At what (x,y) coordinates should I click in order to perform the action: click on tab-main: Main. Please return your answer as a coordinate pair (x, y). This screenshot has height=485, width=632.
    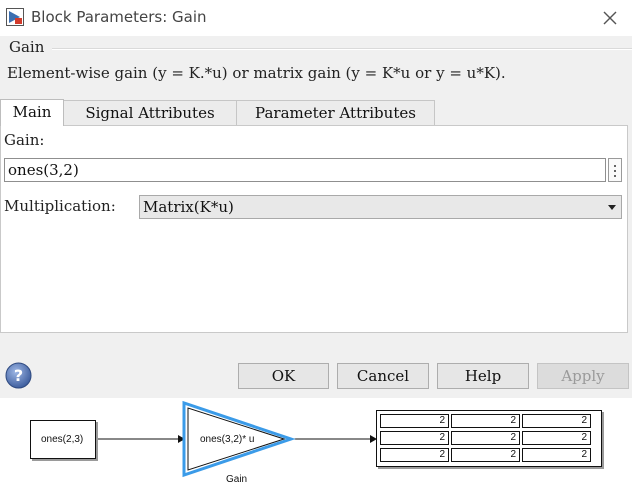
    Looking at the image, I should click on (32, 112).